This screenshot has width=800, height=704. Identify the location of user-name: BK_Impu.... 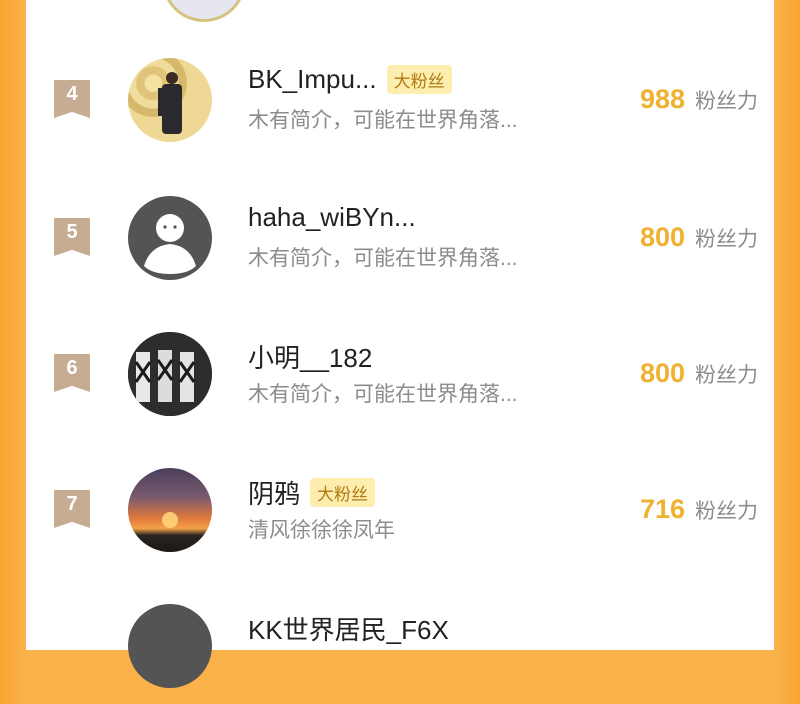
(312, 79).